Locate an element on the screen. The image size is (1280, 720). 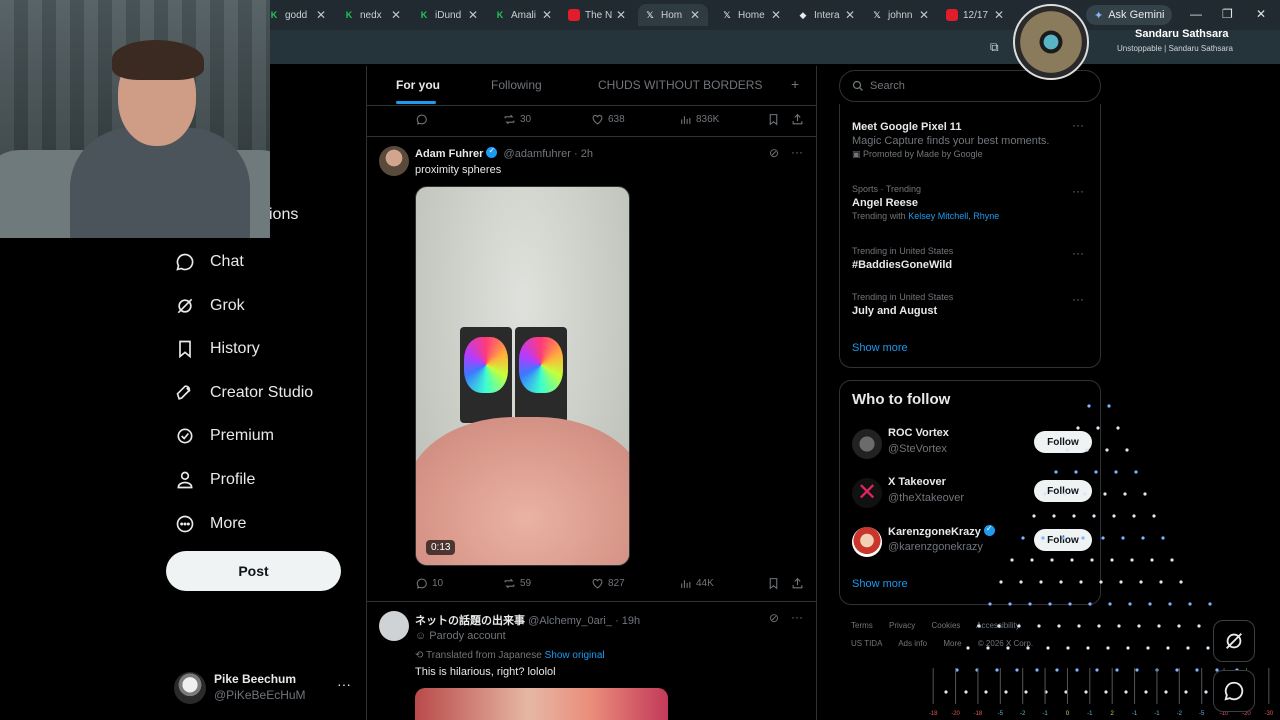
show-original-link: Show original is located at coordinates (575, 655).